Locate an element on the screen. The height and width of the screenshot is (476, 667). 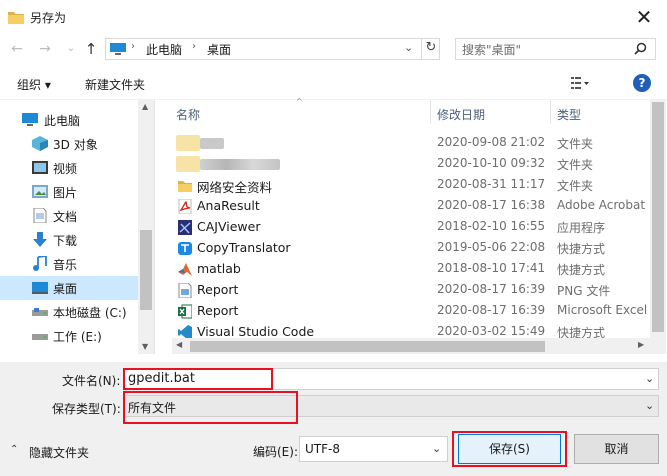
file-type: Microsoft Excel is located at coordinates (602, 310).